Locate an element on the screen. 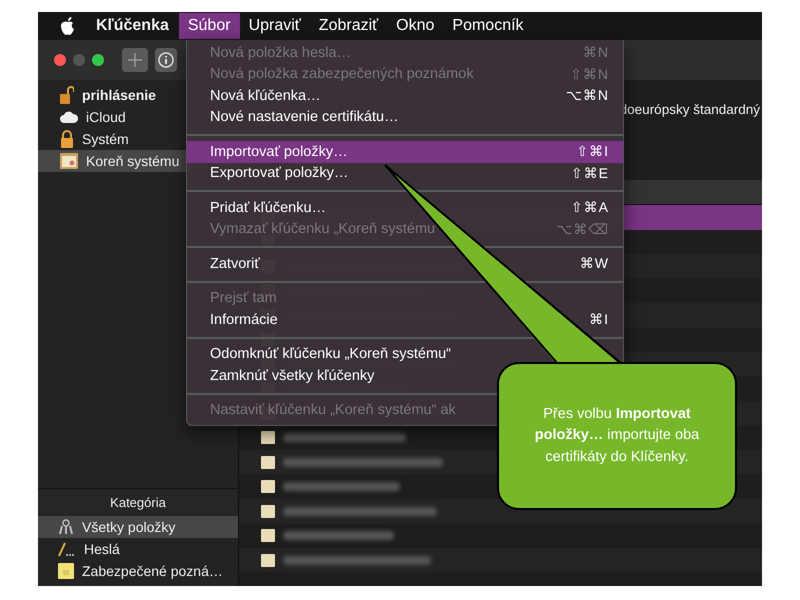 This screenshot has height=600, width=800. info-button is located at coordinates (166, 60).